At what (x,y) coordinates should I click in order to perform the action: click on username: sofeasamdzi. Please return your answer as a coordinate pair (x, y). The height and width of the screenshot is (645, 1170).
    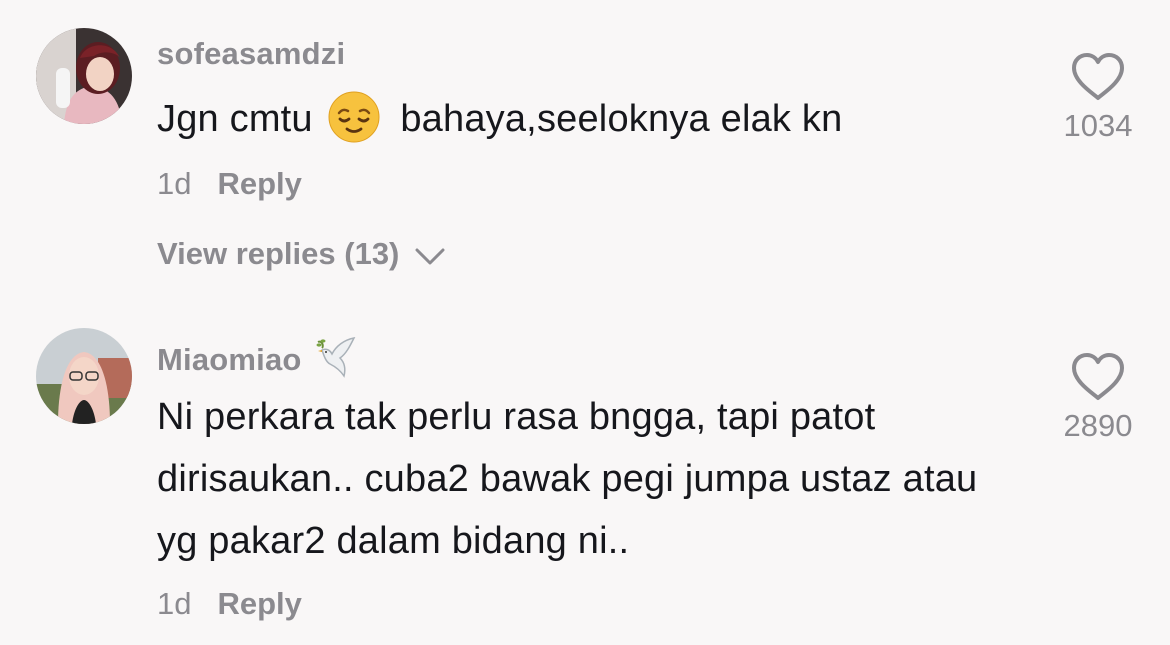
    Looking at the image, I should click on (251, 54).